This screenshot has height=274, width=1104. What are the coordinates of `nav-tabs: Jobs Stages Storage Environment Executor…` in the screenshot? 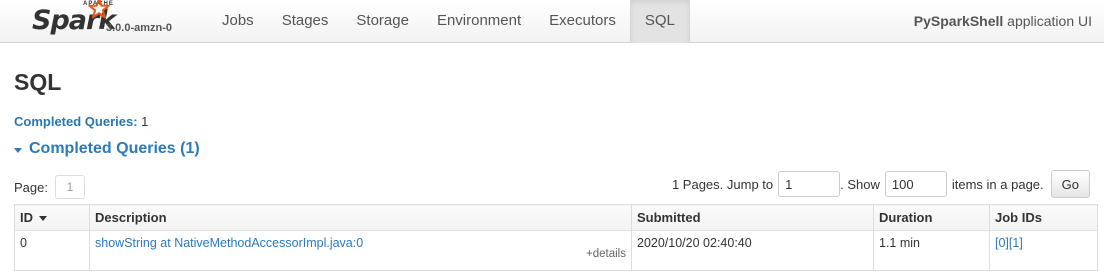 It's located at (449, 21).